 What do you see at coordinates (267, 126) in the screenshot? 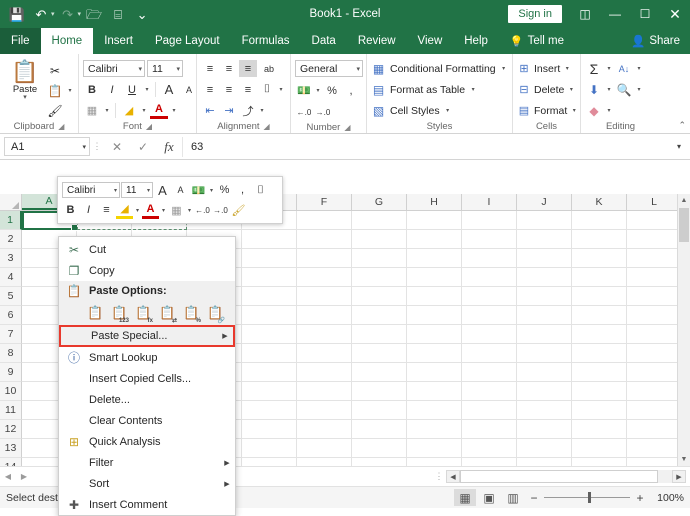
I see `alignment-dialog-launcher-icon: ◢` at bounding box center [267, 126].